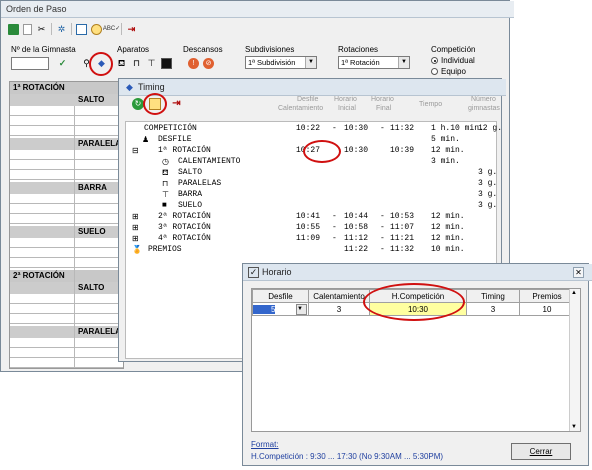  Describe the element at coordinates (311, 140) in the screenshot. I see `tree-row: ♟ DESFILE 5 min.` at that location.